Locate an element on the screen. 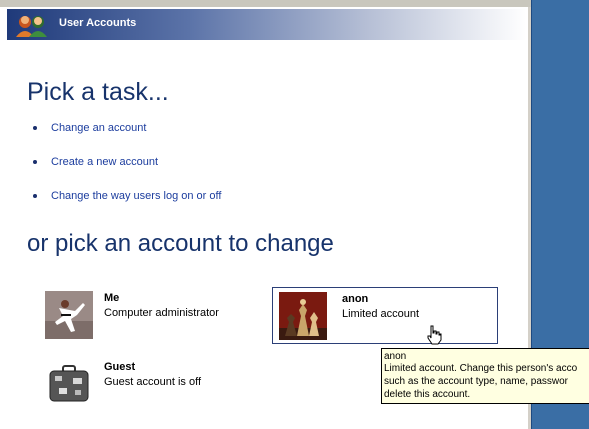 Image resolution: width=589 pixels, height=429 pixels. account-name: anon is located at coordinates (355, 299).